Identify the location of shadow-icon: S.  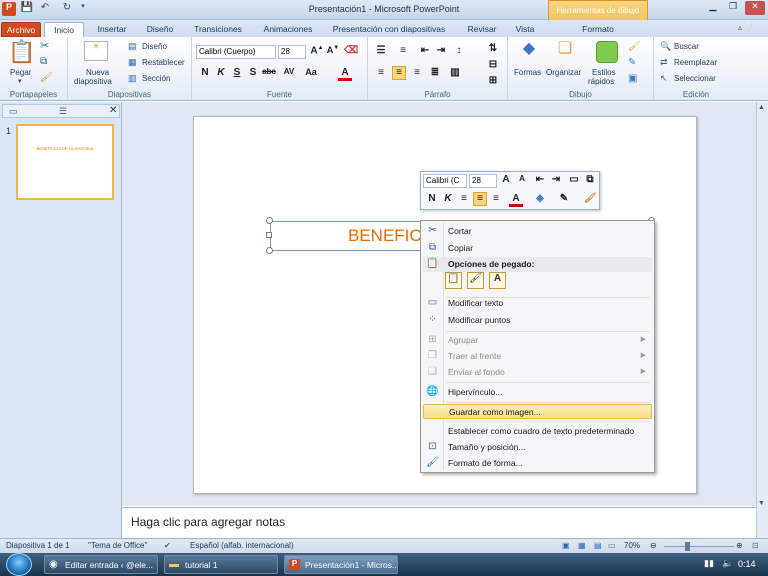
(253, 74).